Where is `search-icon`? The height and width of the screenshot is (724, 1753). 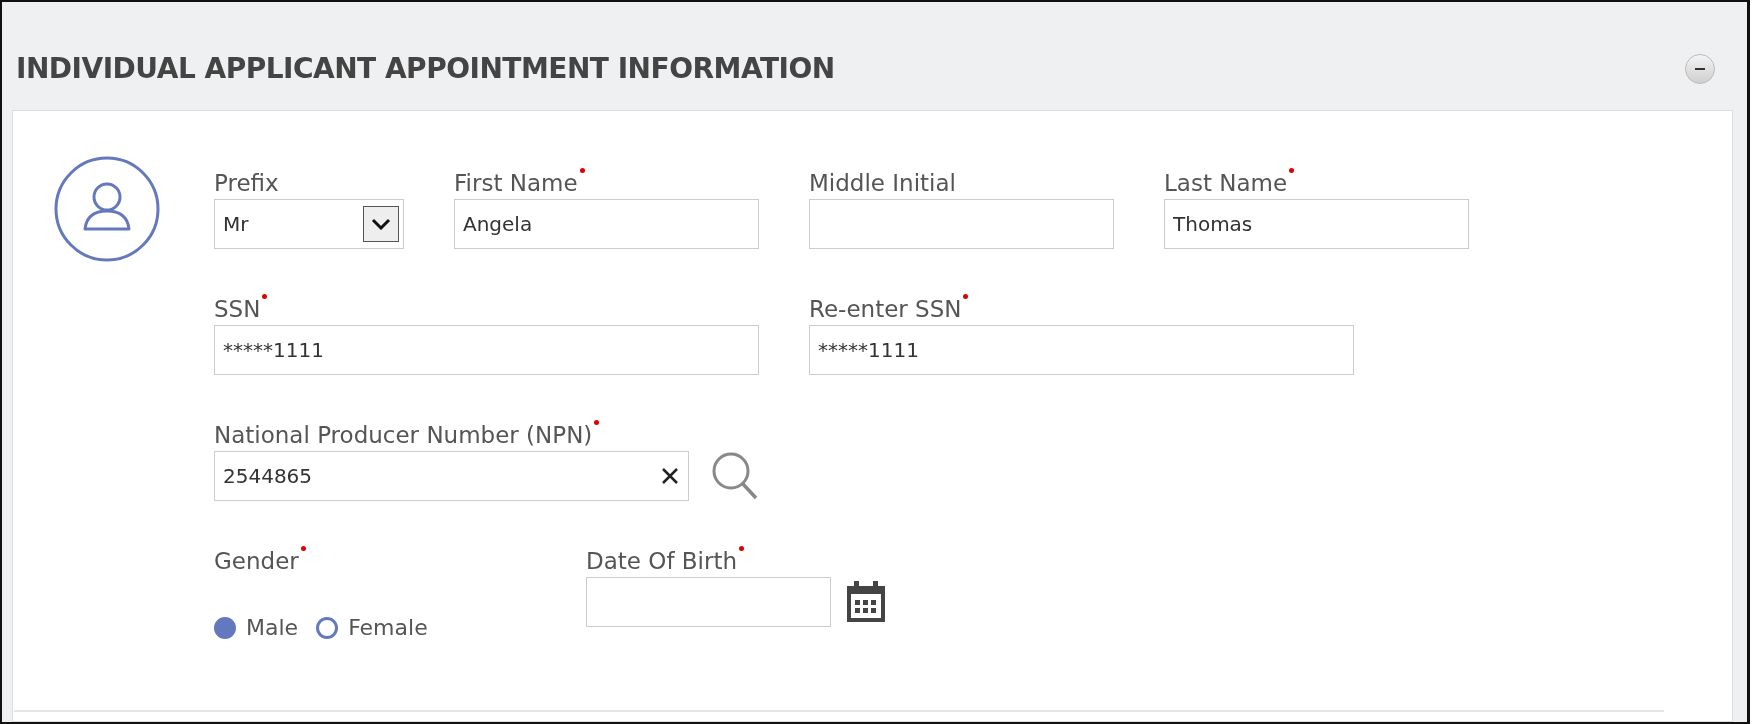
search-icon is located at coordinates (735, 476).